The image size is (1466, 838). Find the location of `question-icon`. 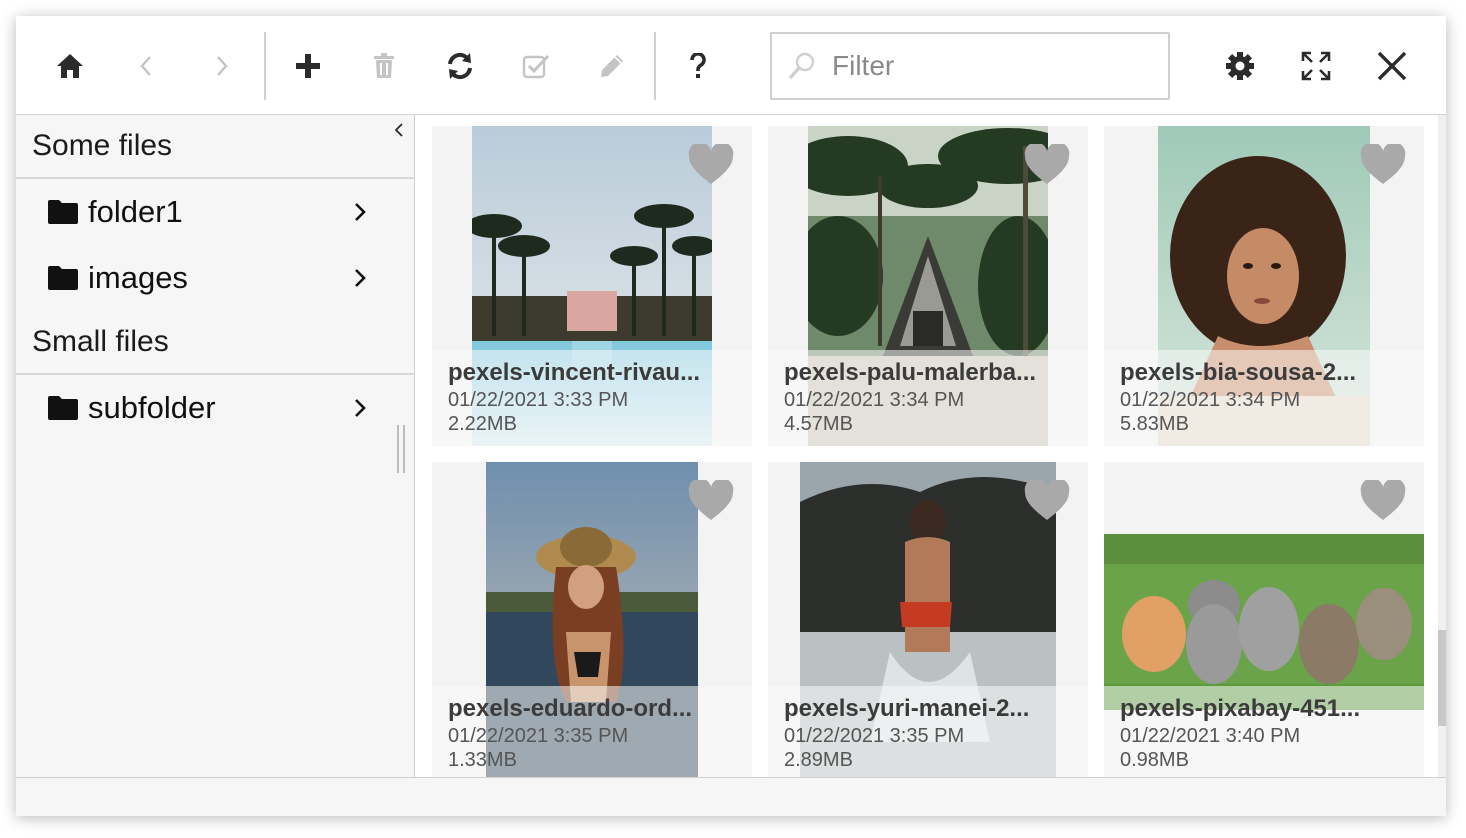

question-icon is located at coordinates (698, 65).